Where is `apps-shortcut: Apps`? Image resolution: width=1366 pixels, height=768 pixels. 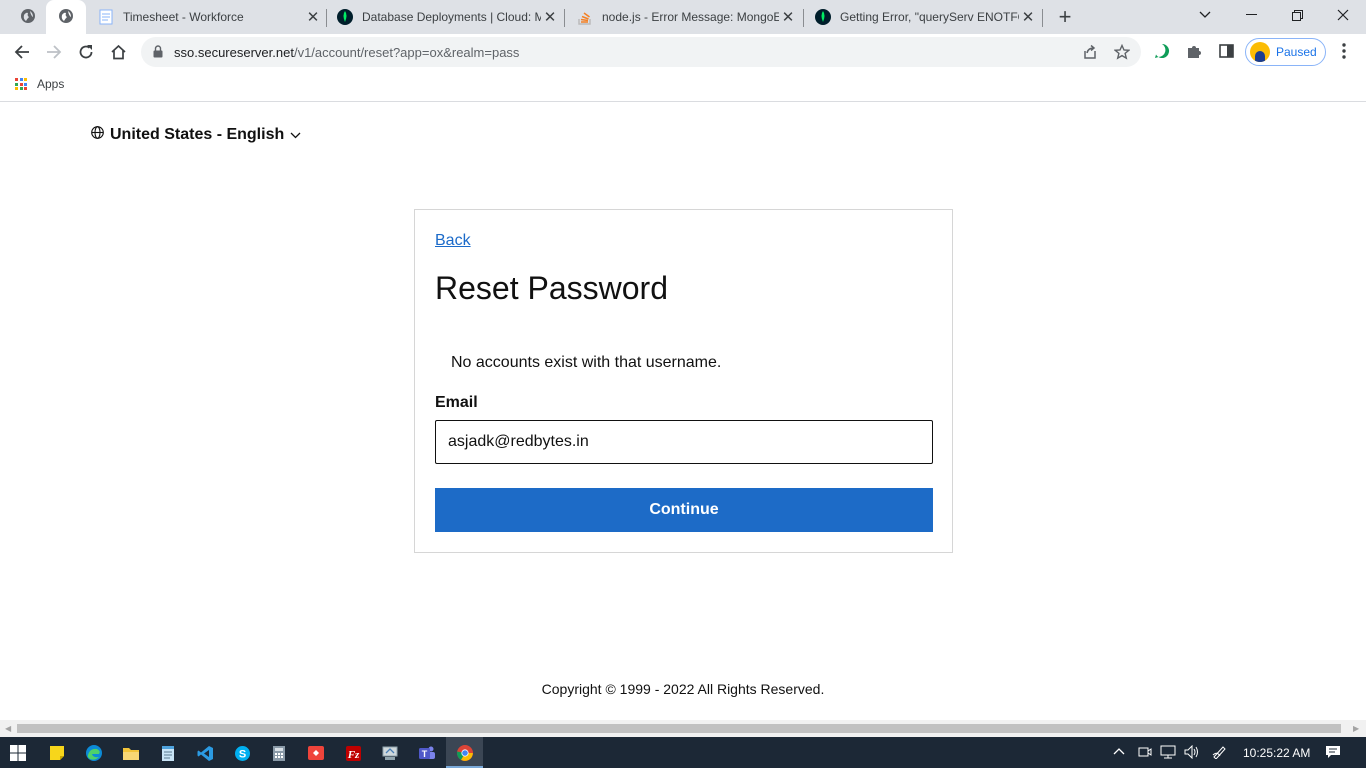 apps-shortcut: Apps is located at coordinates (39, 84).